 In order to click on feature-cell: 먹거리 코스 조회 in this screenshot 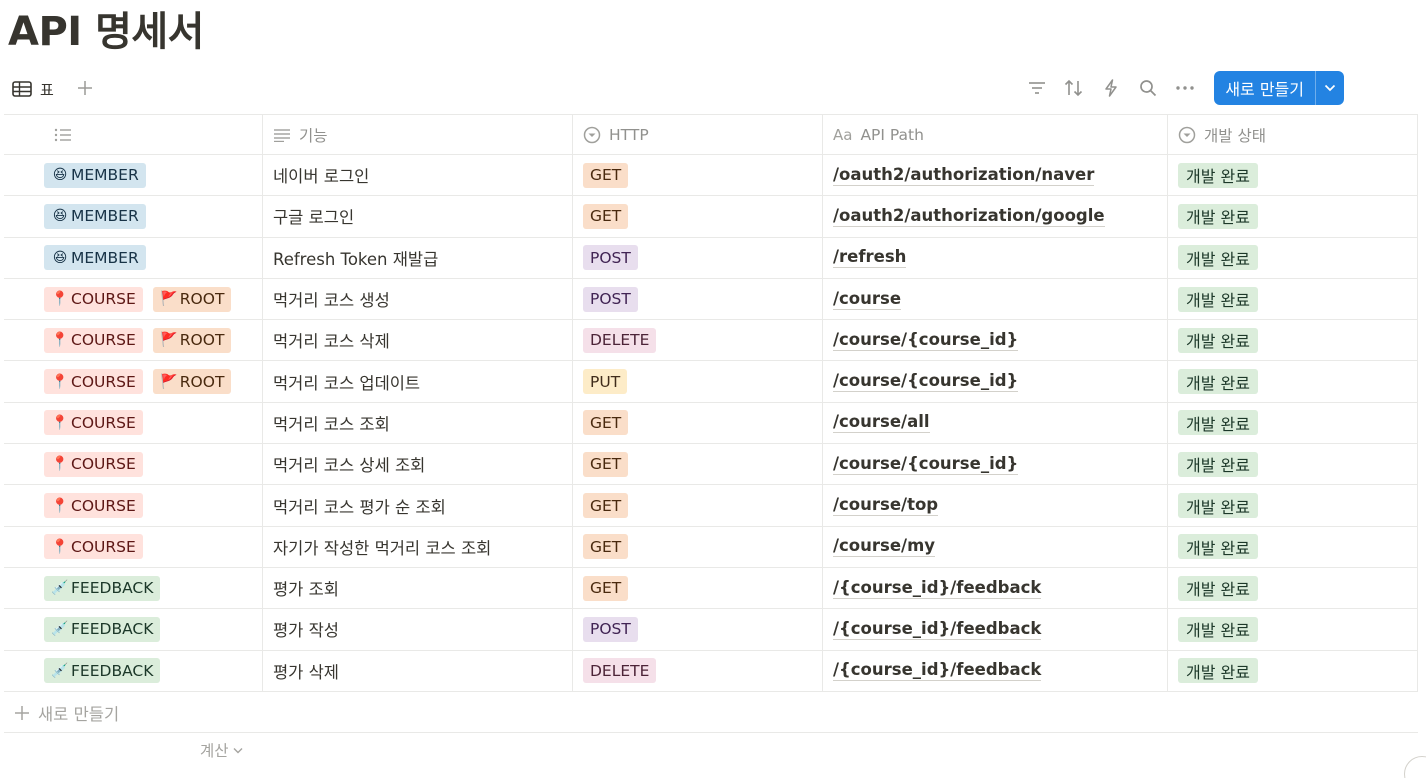, I will do `click(418, 423)`.